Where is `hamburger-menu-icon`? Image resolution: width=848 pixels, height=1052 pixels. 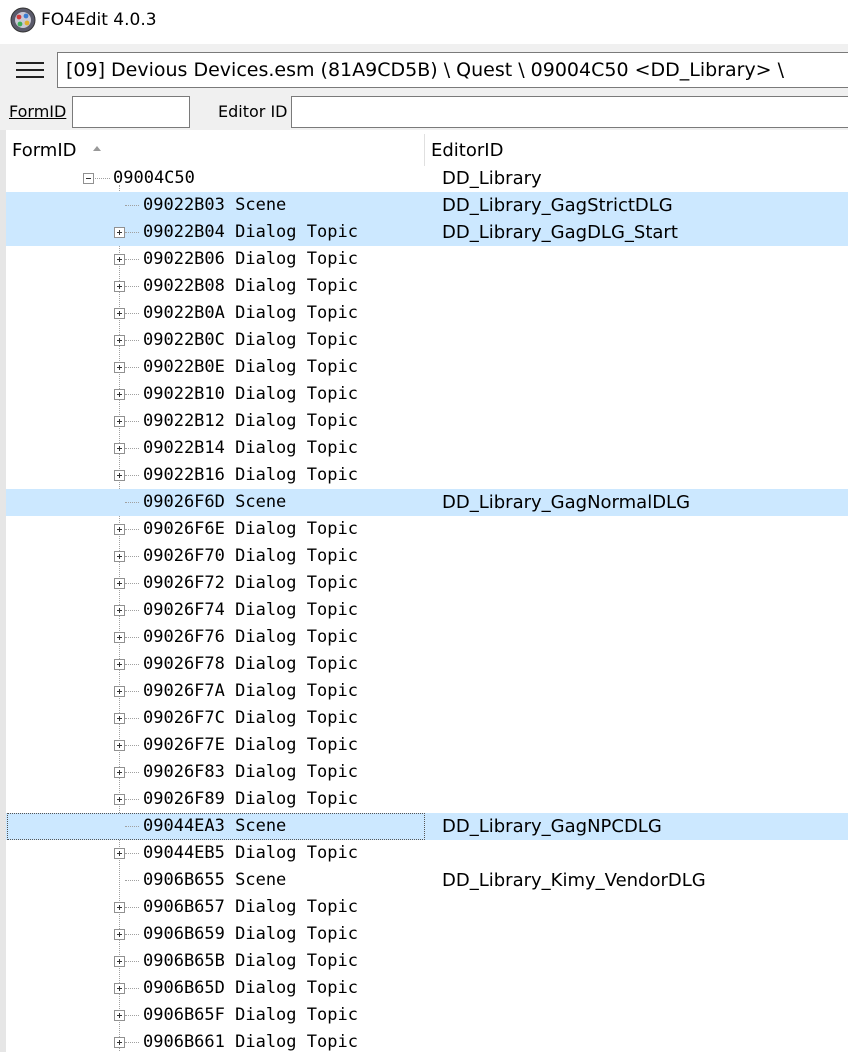
hamburger-menu-icon is located at coordinates (29, 71).